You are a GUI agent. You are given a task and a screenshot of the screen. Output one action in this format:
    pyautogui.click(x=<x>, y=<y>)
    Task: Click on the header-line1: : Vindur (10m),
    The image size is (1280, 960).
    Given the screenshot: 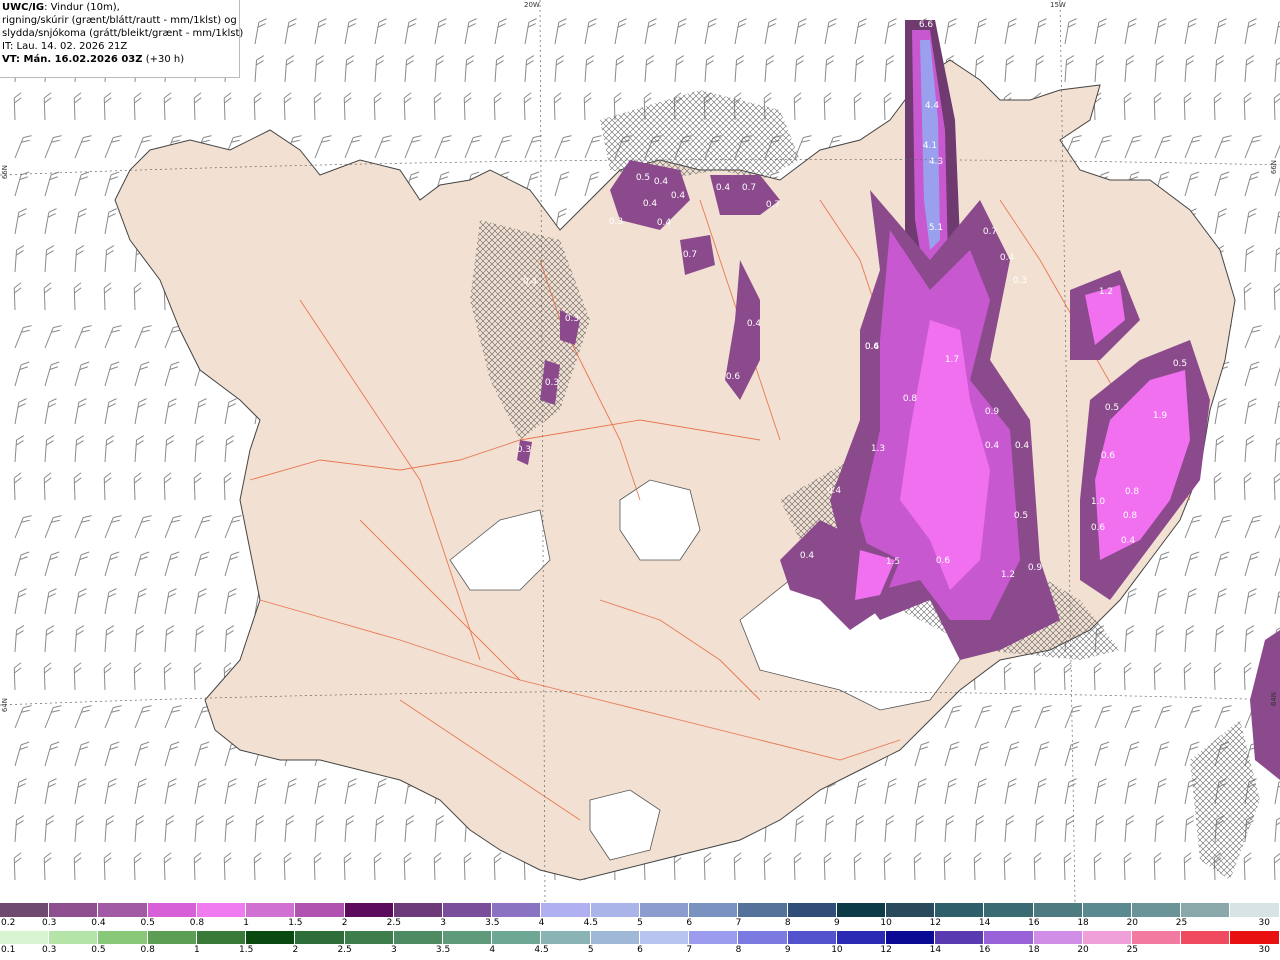 What is the action you would take?
    pyautogui.click(x=82, y=7)
    